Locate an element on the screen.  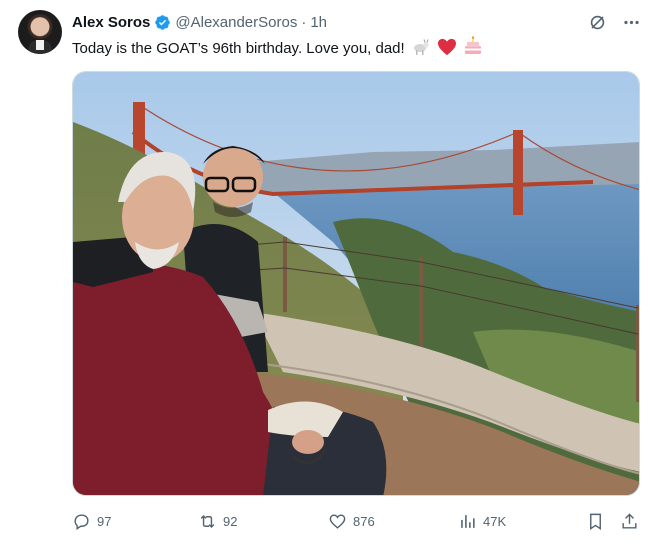
verified-badge-icon is located at coordinates (163, 22).